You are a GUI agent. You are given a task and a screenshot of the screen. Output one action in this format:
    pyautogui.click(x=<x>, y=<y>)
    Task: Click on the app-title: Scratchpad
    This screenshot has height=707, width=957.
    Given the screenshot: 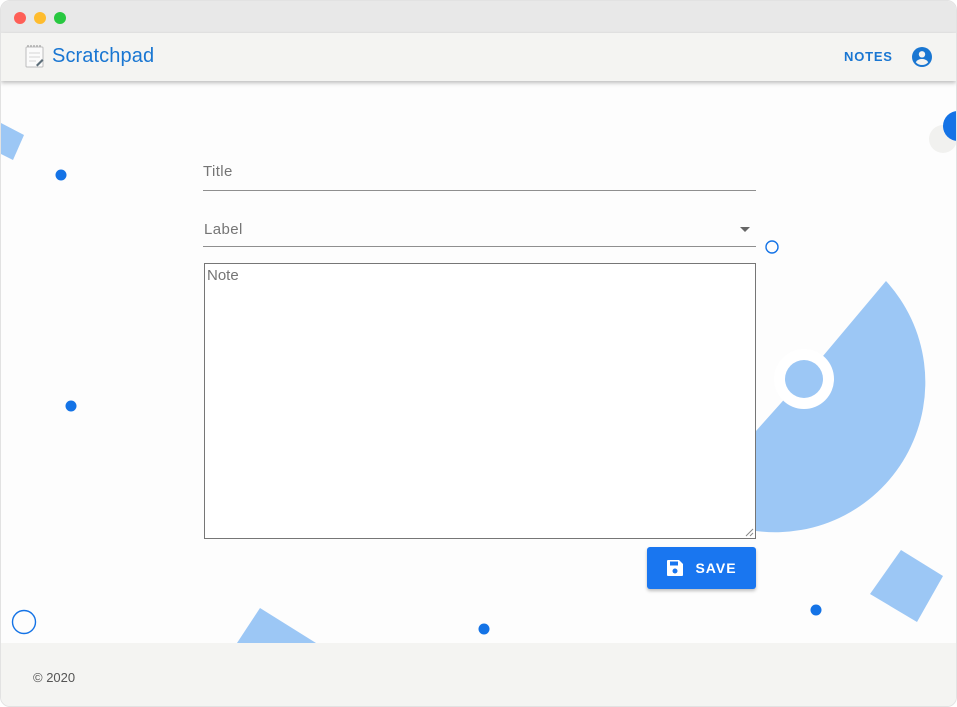 What is the action you would take?
    pyautogui.click(x=103, y=55)
    